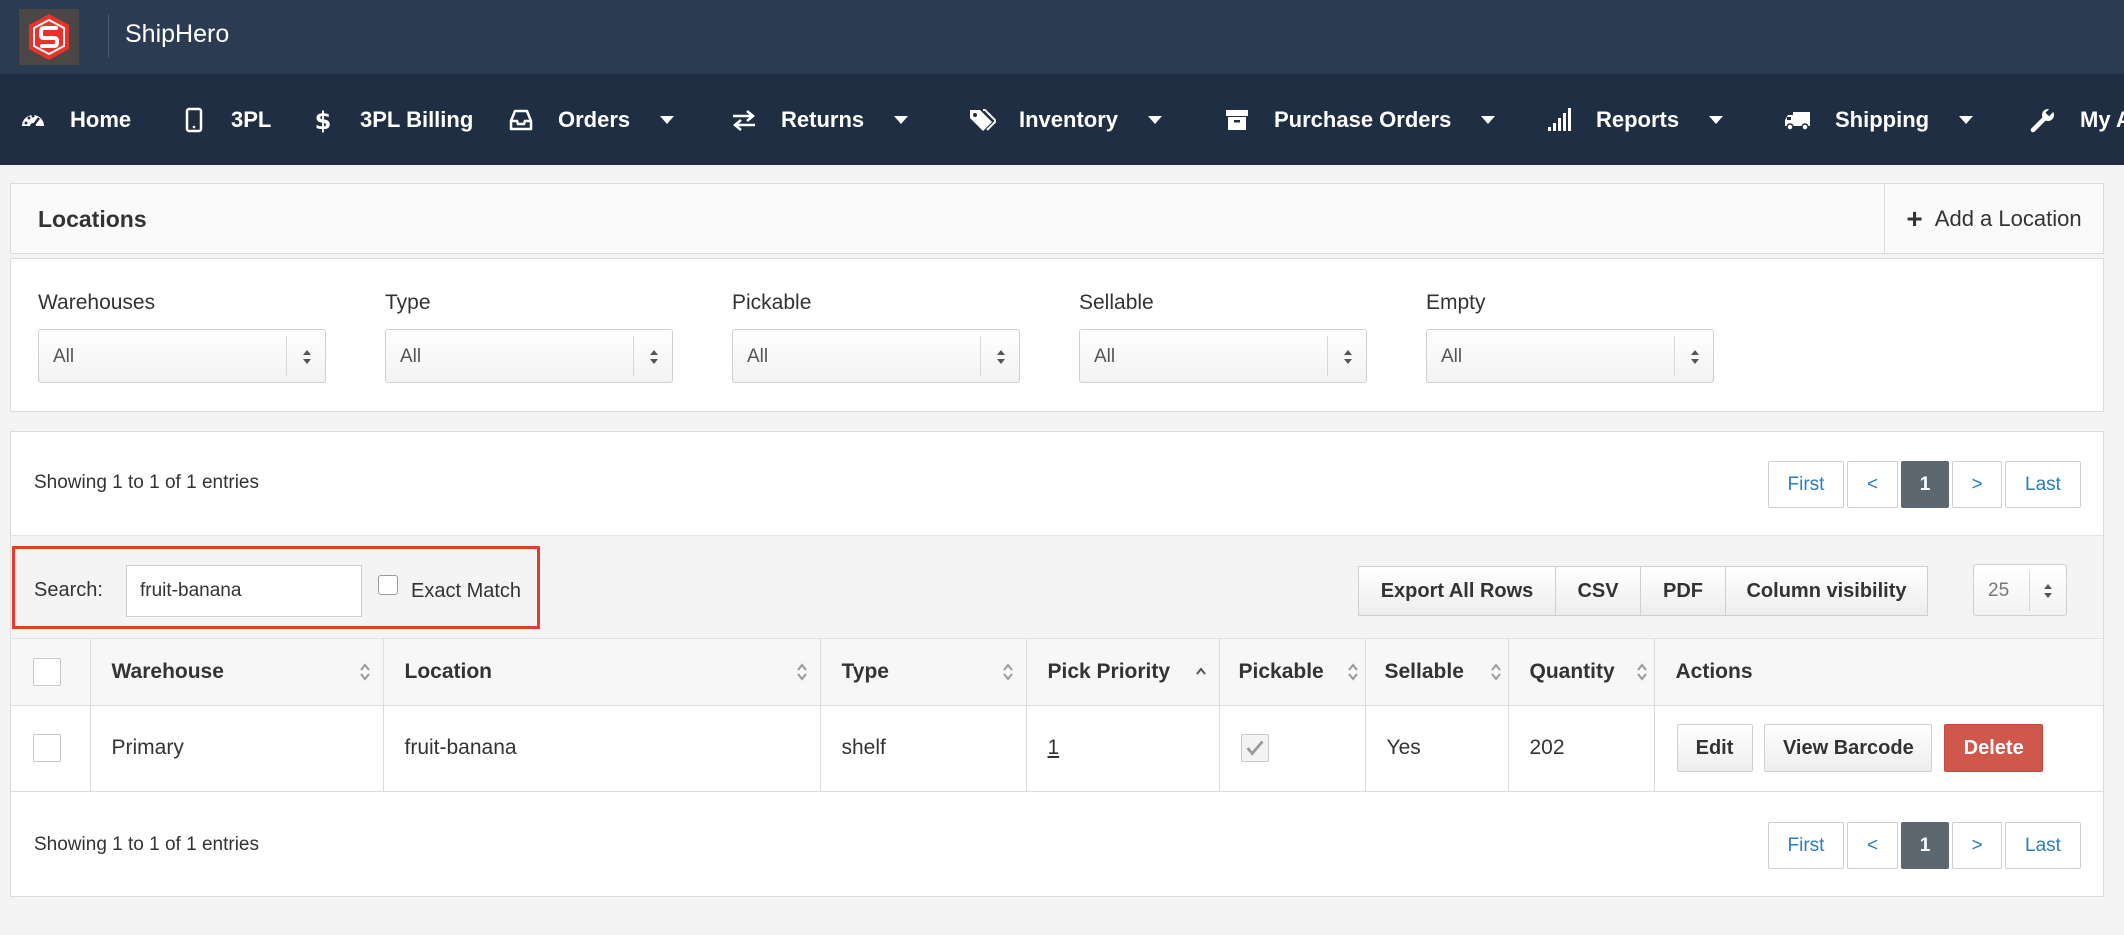 This screenshot has height=935, width=2124. Describe the element at coordinates (1638, 119) in the screenshot. I see `nav-reports-label: Reports` at that location.